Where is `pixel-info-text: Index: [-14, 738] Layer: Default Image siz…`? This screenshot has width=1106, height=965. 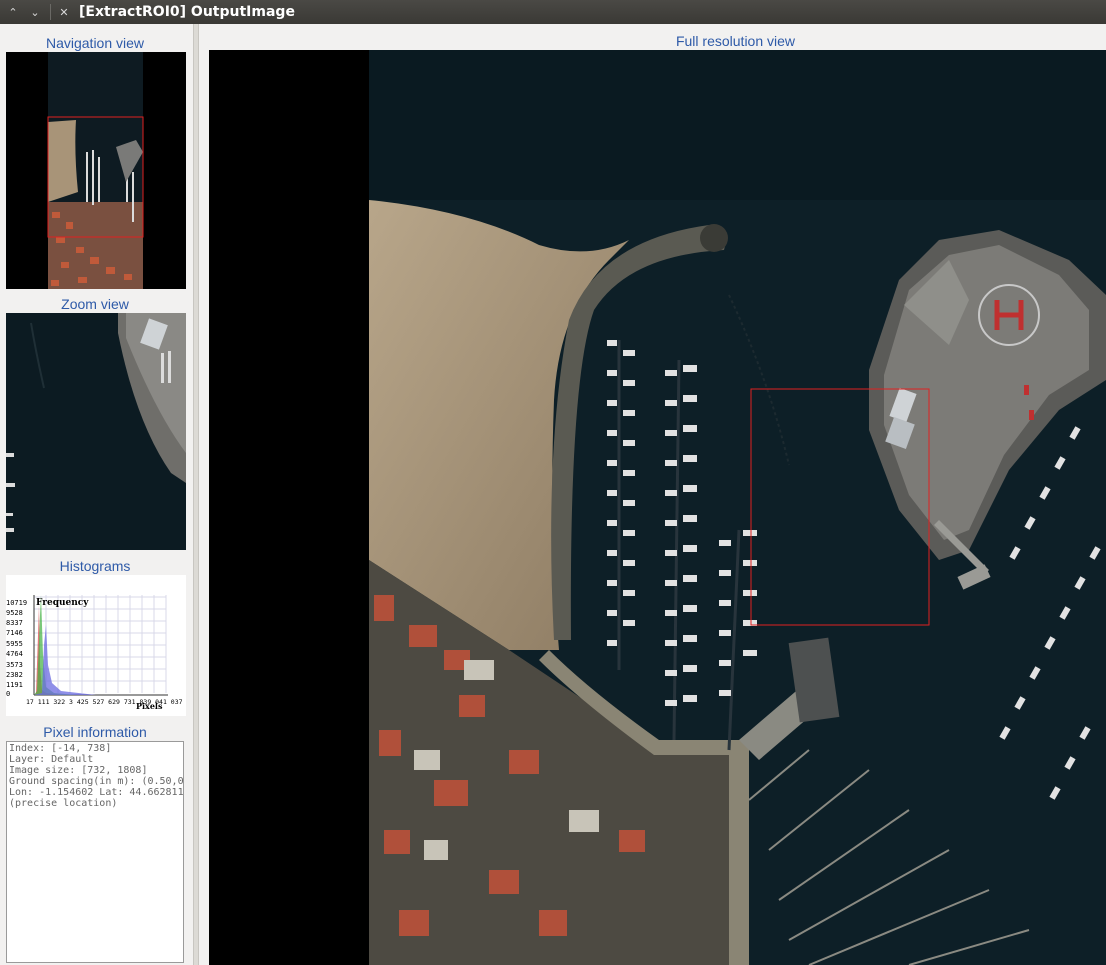
pixel-info-text: Index: [-14, 738] Layer: Default Image siz… is located at coordinates (95, 852).